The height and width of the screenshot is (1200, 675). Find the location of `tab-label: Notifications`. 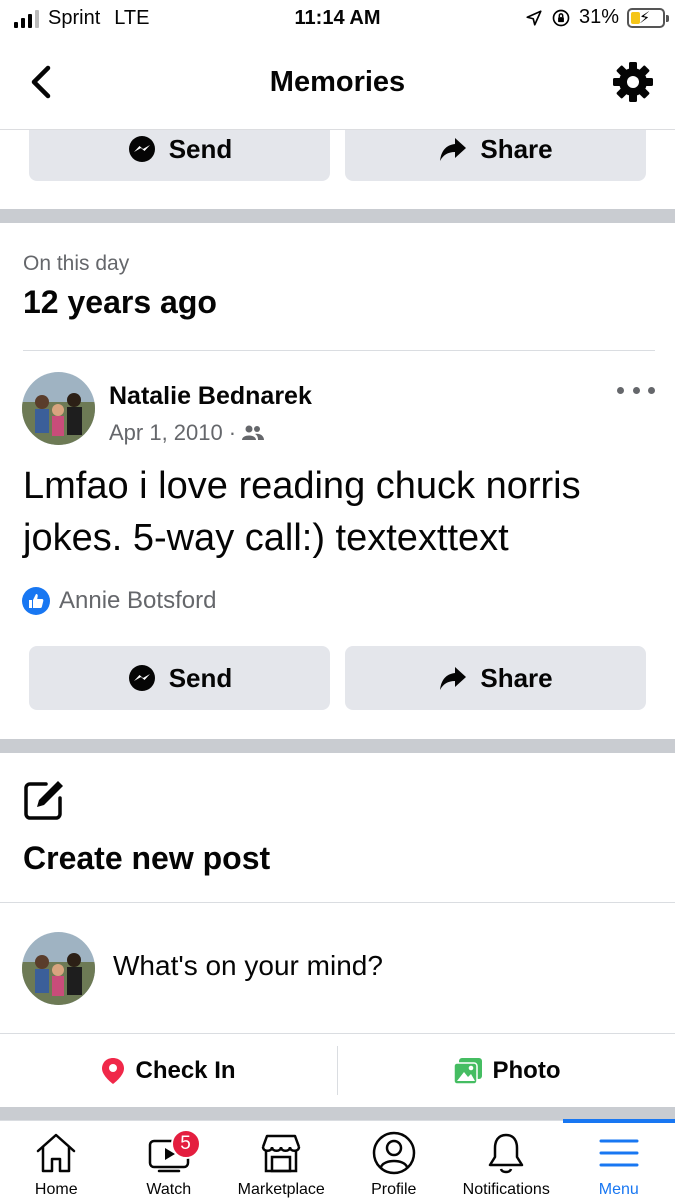

tab-label: Notifications is located at coordinates (506, 1189).